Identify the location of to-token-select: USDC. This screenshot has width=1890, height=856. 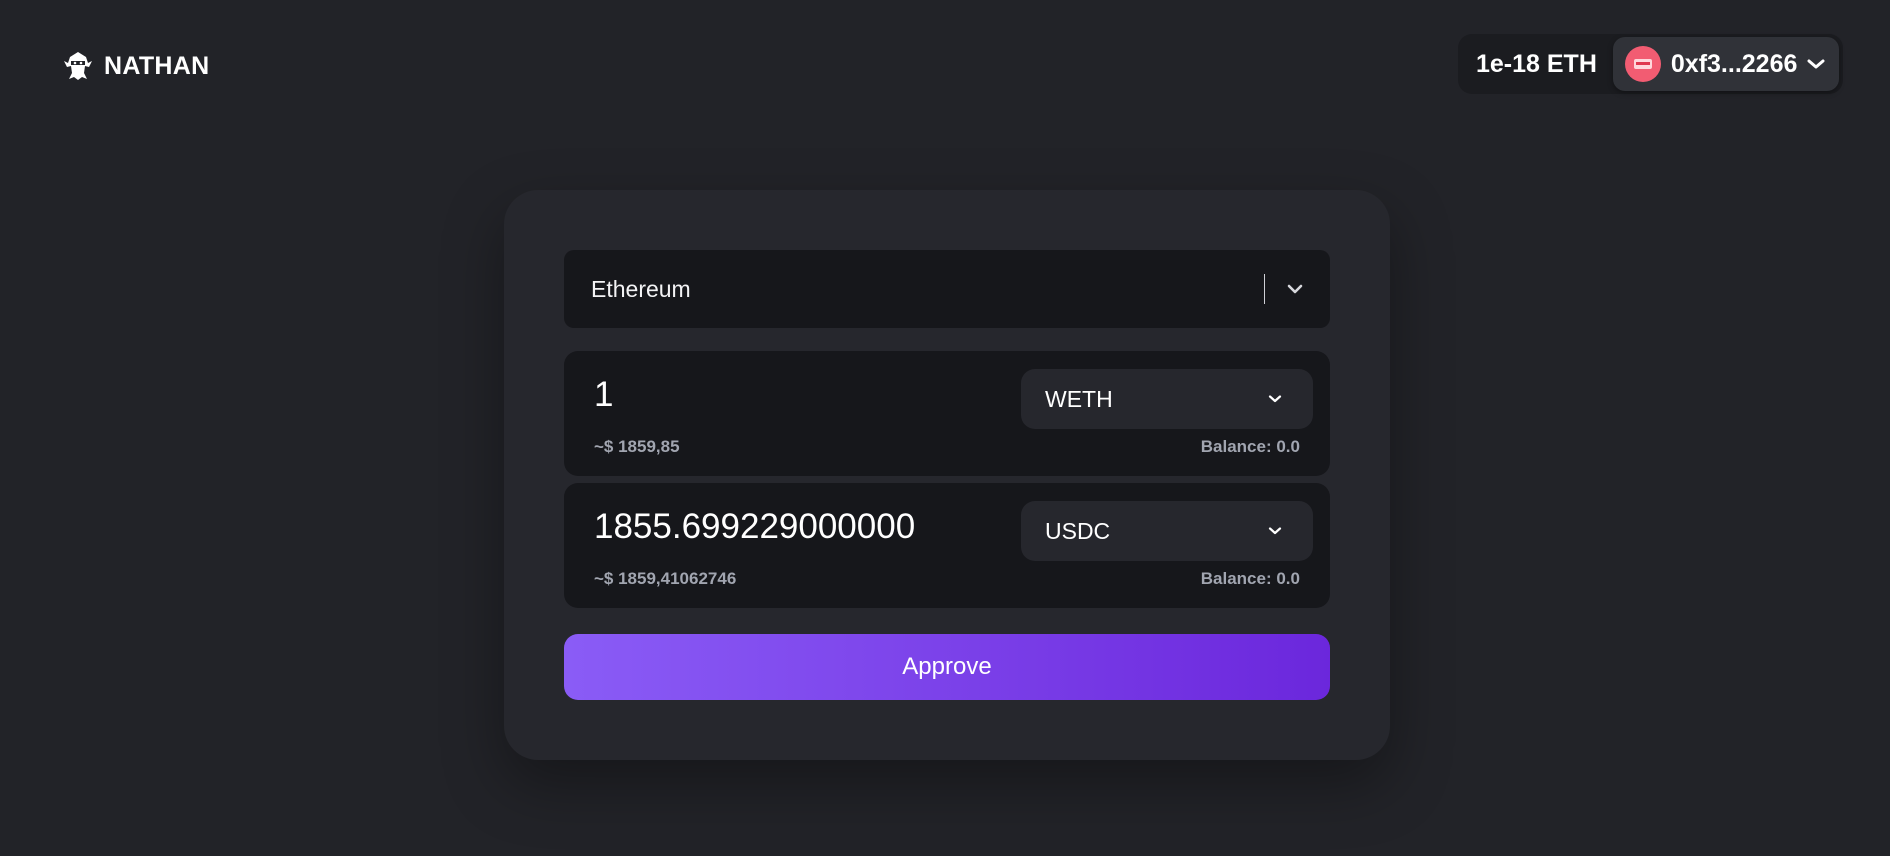
(1167, 531).